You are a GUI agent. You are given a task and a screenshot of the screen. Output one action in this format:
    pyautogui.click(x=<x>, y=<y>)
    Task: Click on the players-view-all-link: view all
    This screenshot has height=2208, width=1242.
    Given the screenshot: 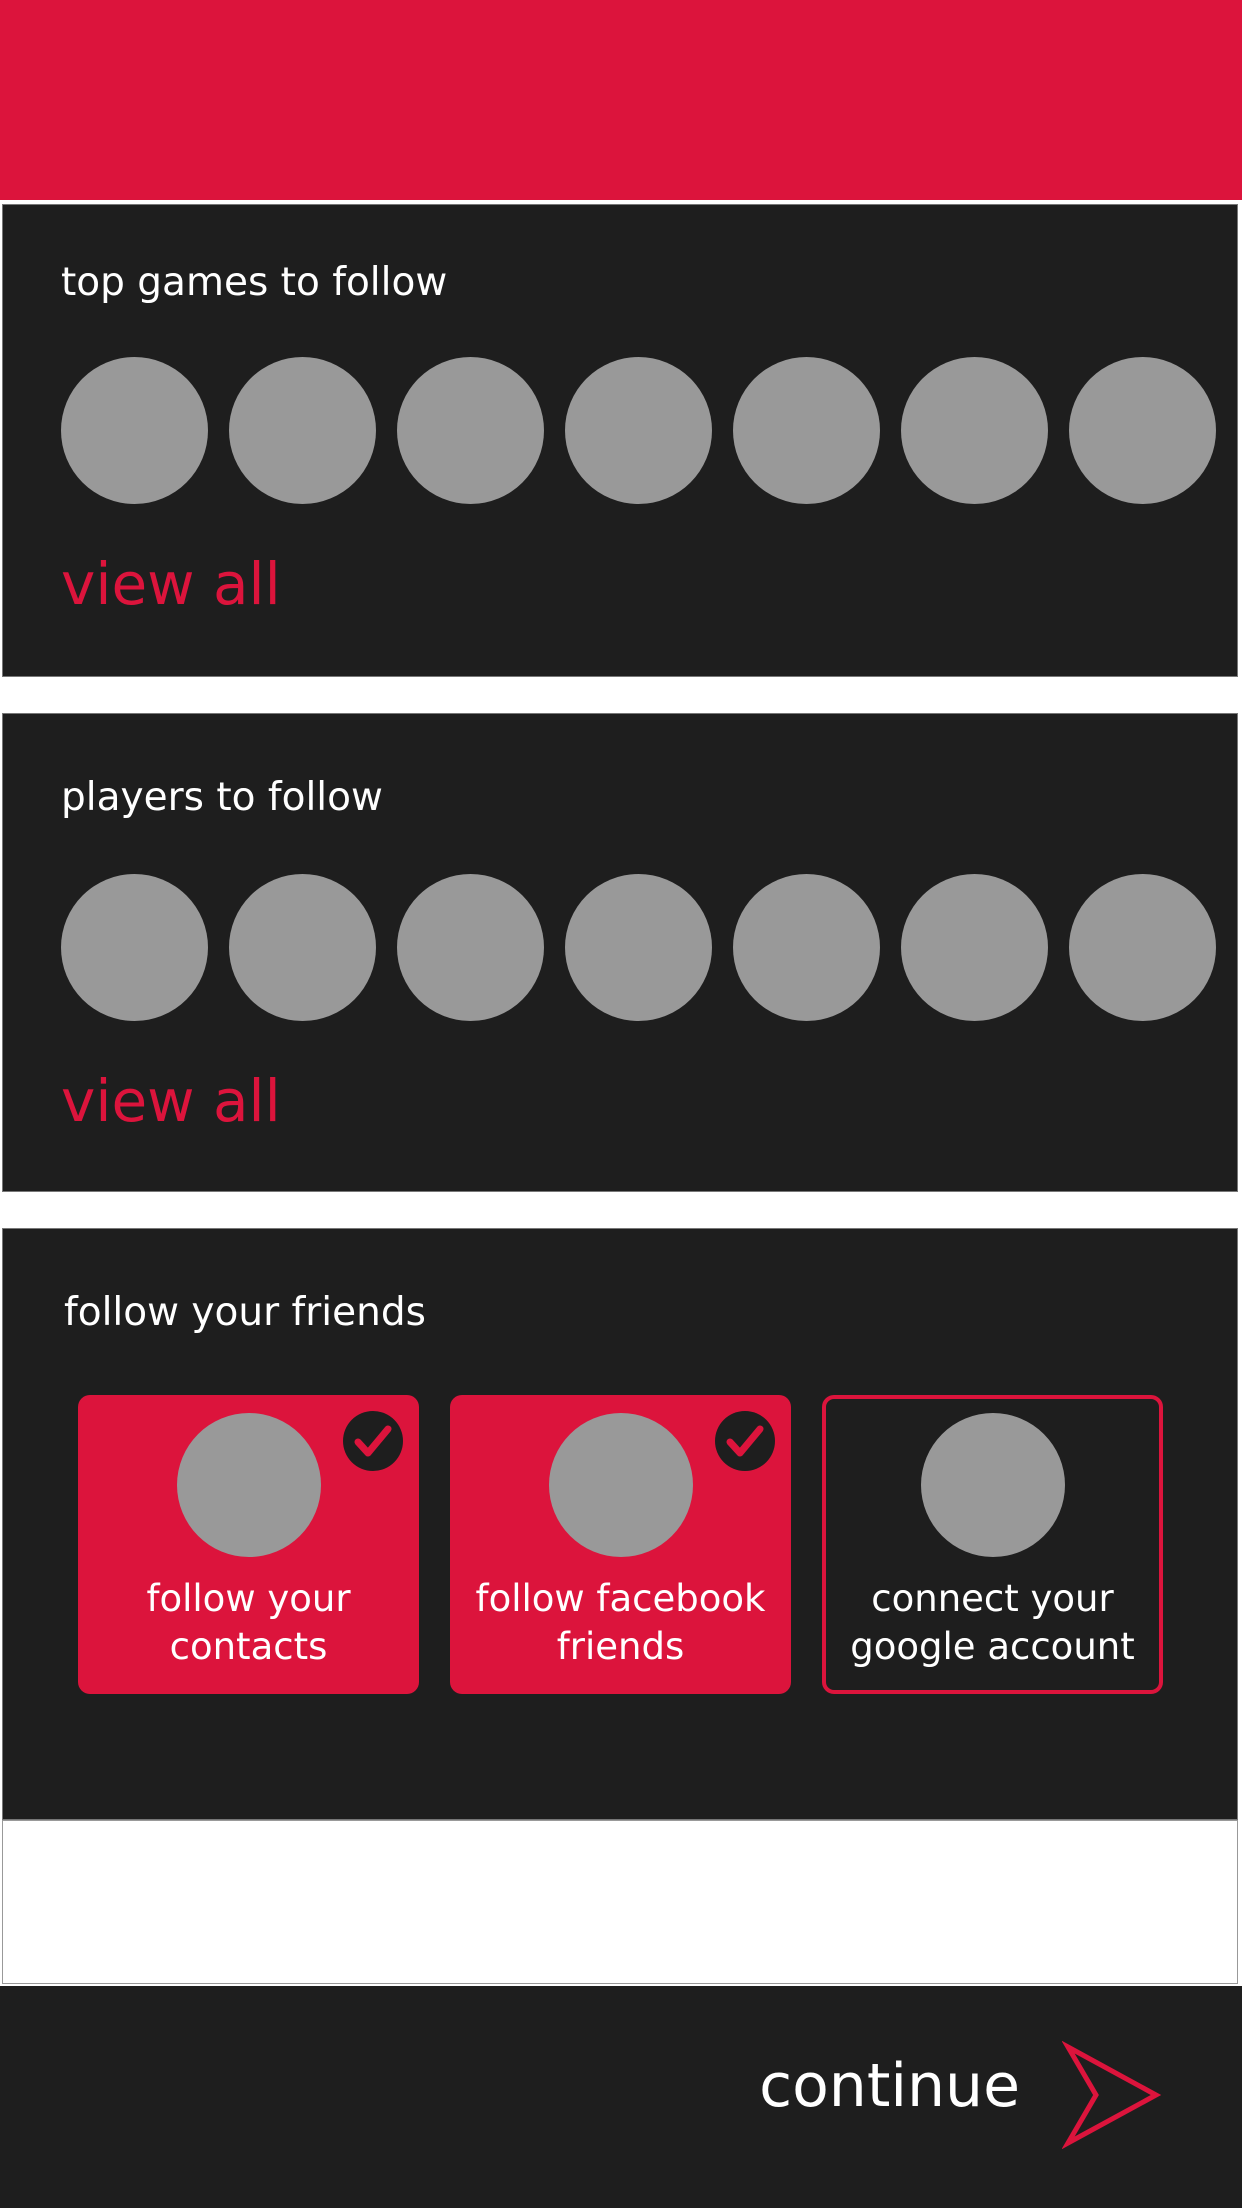 What is the action you would take?
    pyautogui.click(x=171, y=1101)
    